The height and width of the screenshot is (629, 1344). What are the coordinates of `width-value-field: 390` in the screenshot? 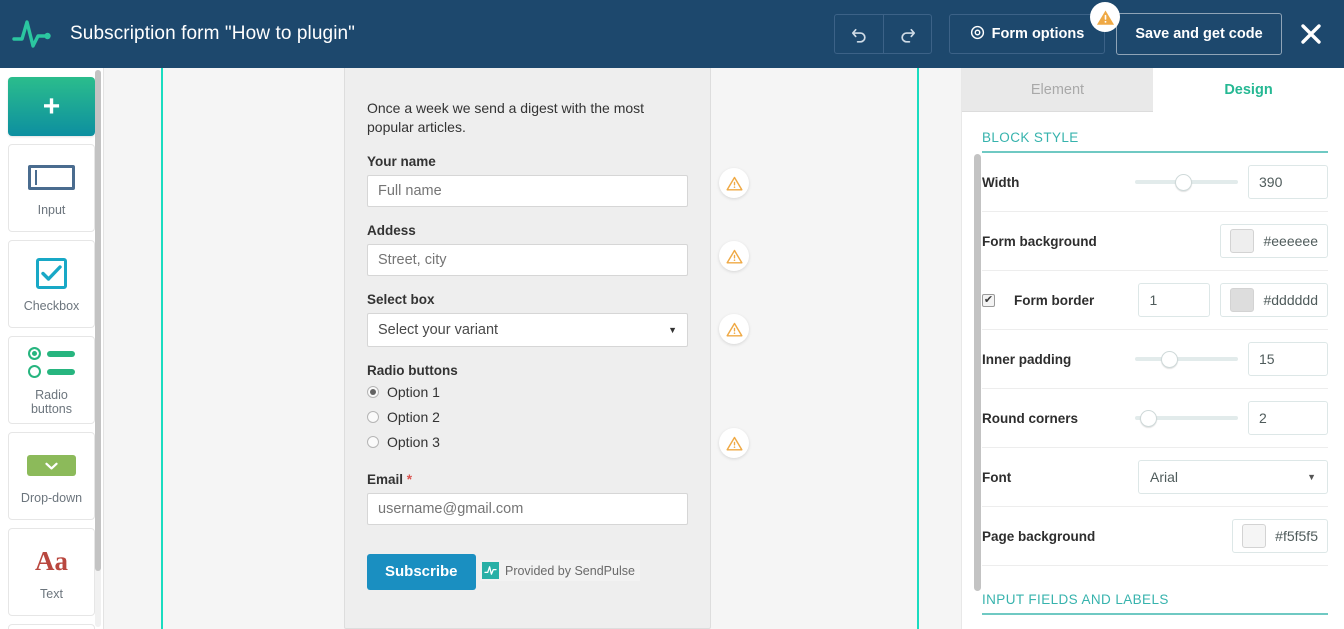 It's located at (1288, 182).